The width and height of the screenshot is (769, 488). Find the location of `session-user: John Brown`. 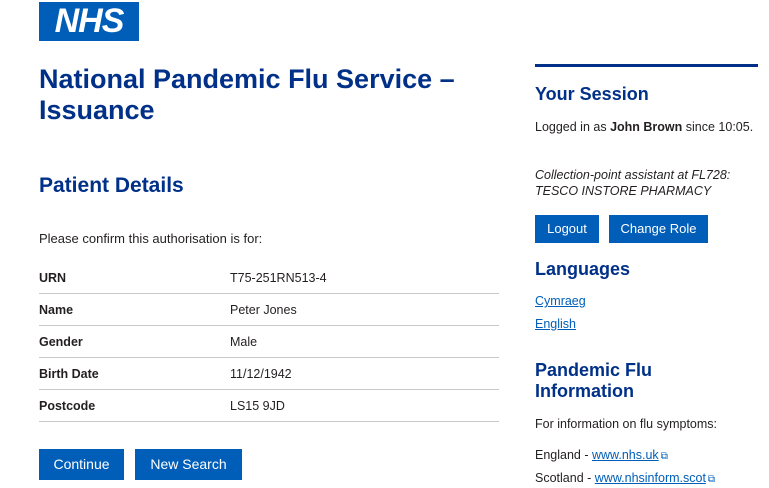

session-user: John Brown is located at coordinates (646, 127).